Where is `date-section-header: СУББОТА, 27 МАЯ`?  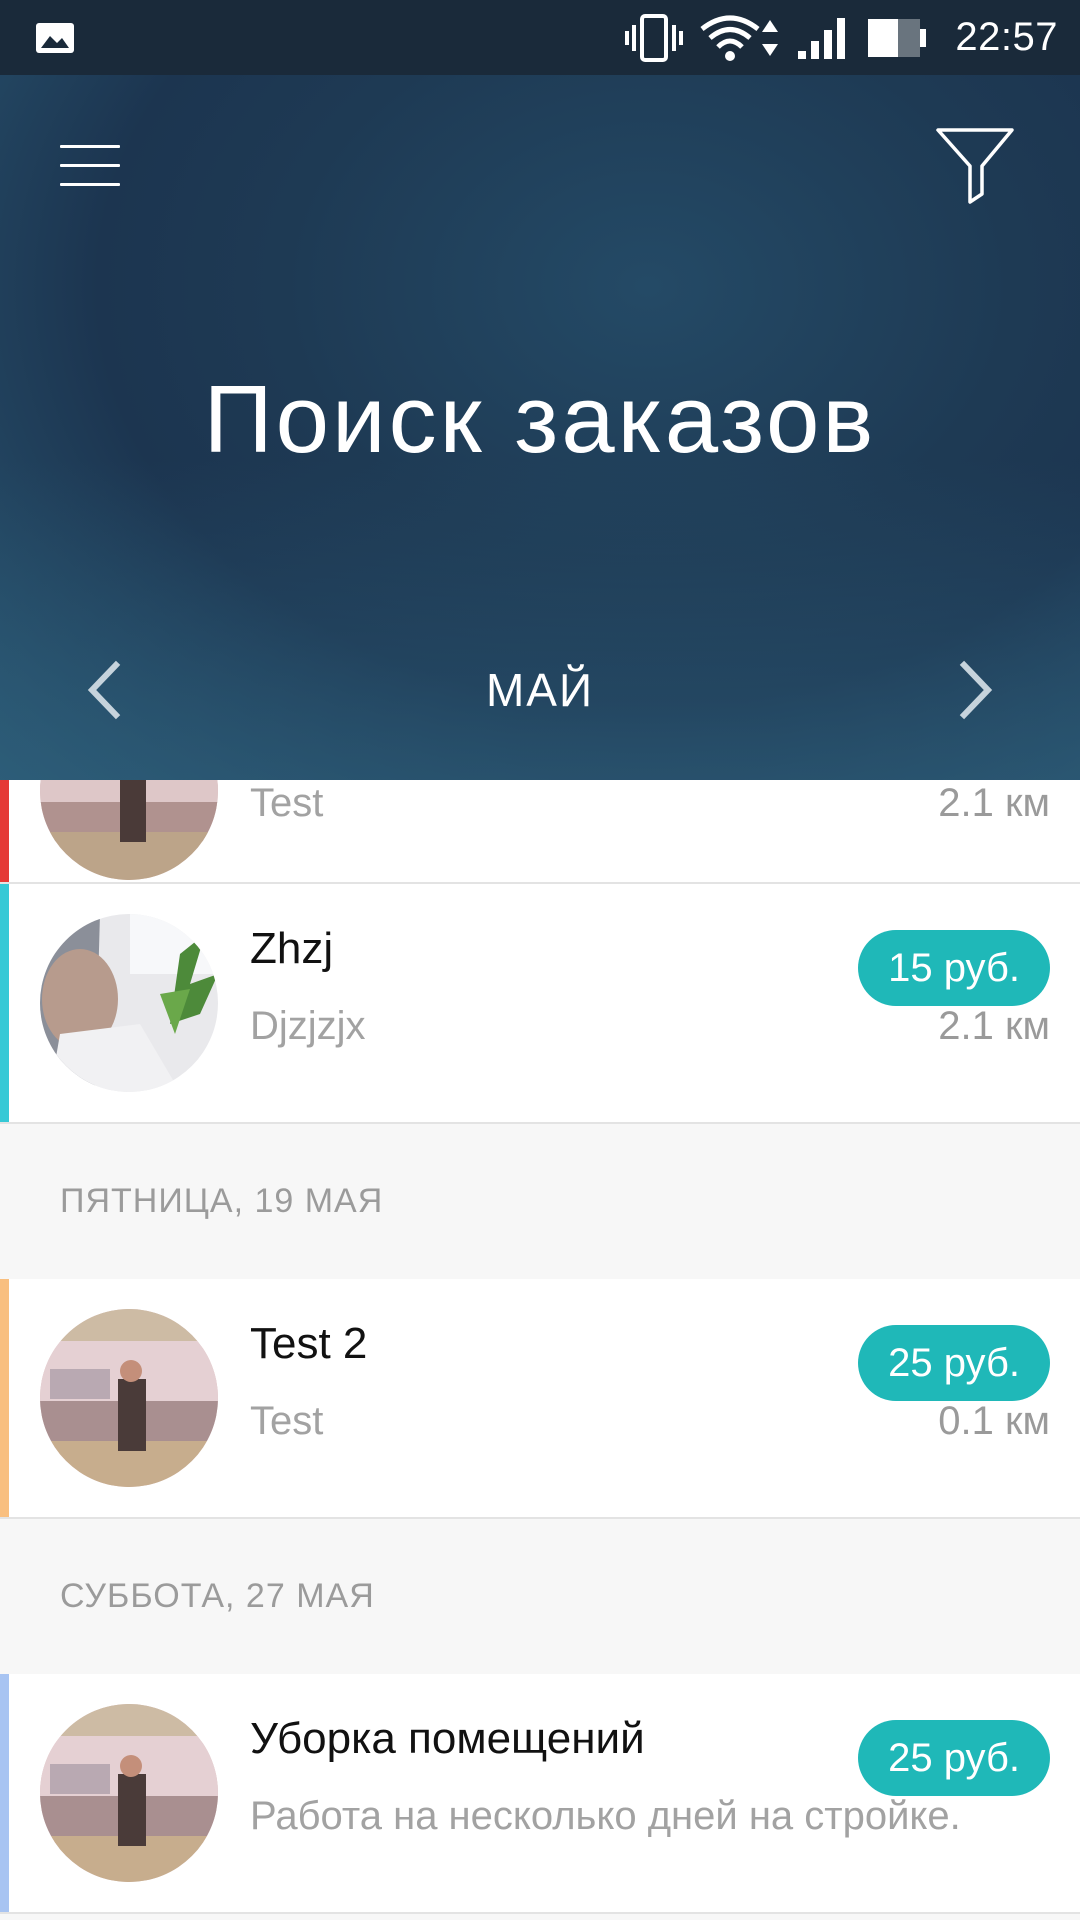
date-section-header: СУББОТА, 27 МАЯ is located at coordinates (540, 1596).